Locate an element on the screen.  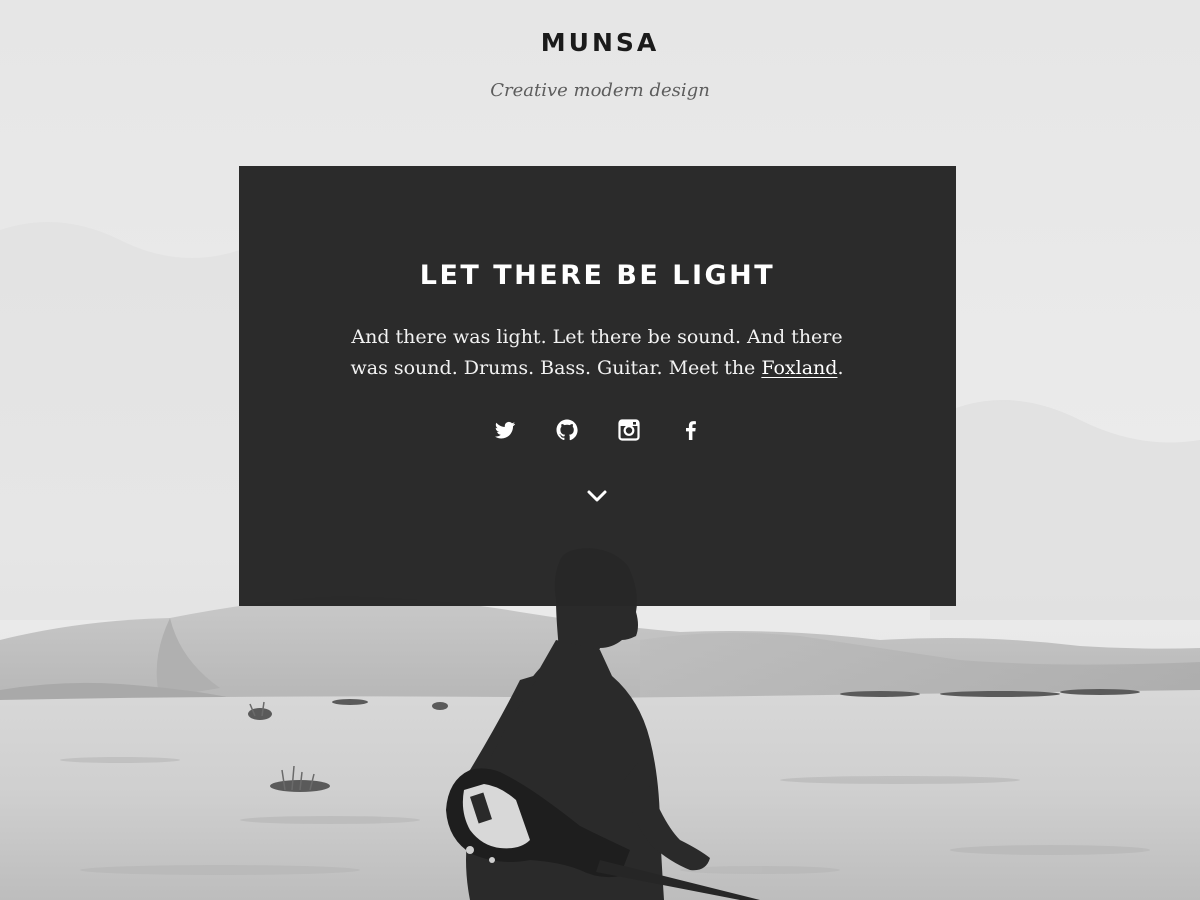
intro-heading: LET THERE BE LIGHT is located at coordinates (597, 275).